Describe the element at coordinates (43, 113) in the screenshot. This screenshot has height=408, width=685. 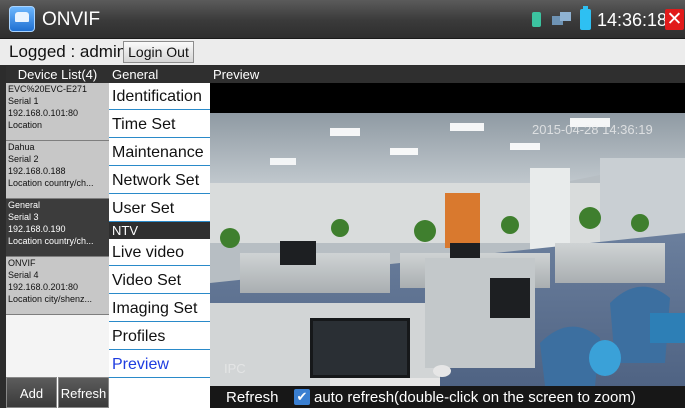
I see `device-address: 192.168.0.101:80` at that location.